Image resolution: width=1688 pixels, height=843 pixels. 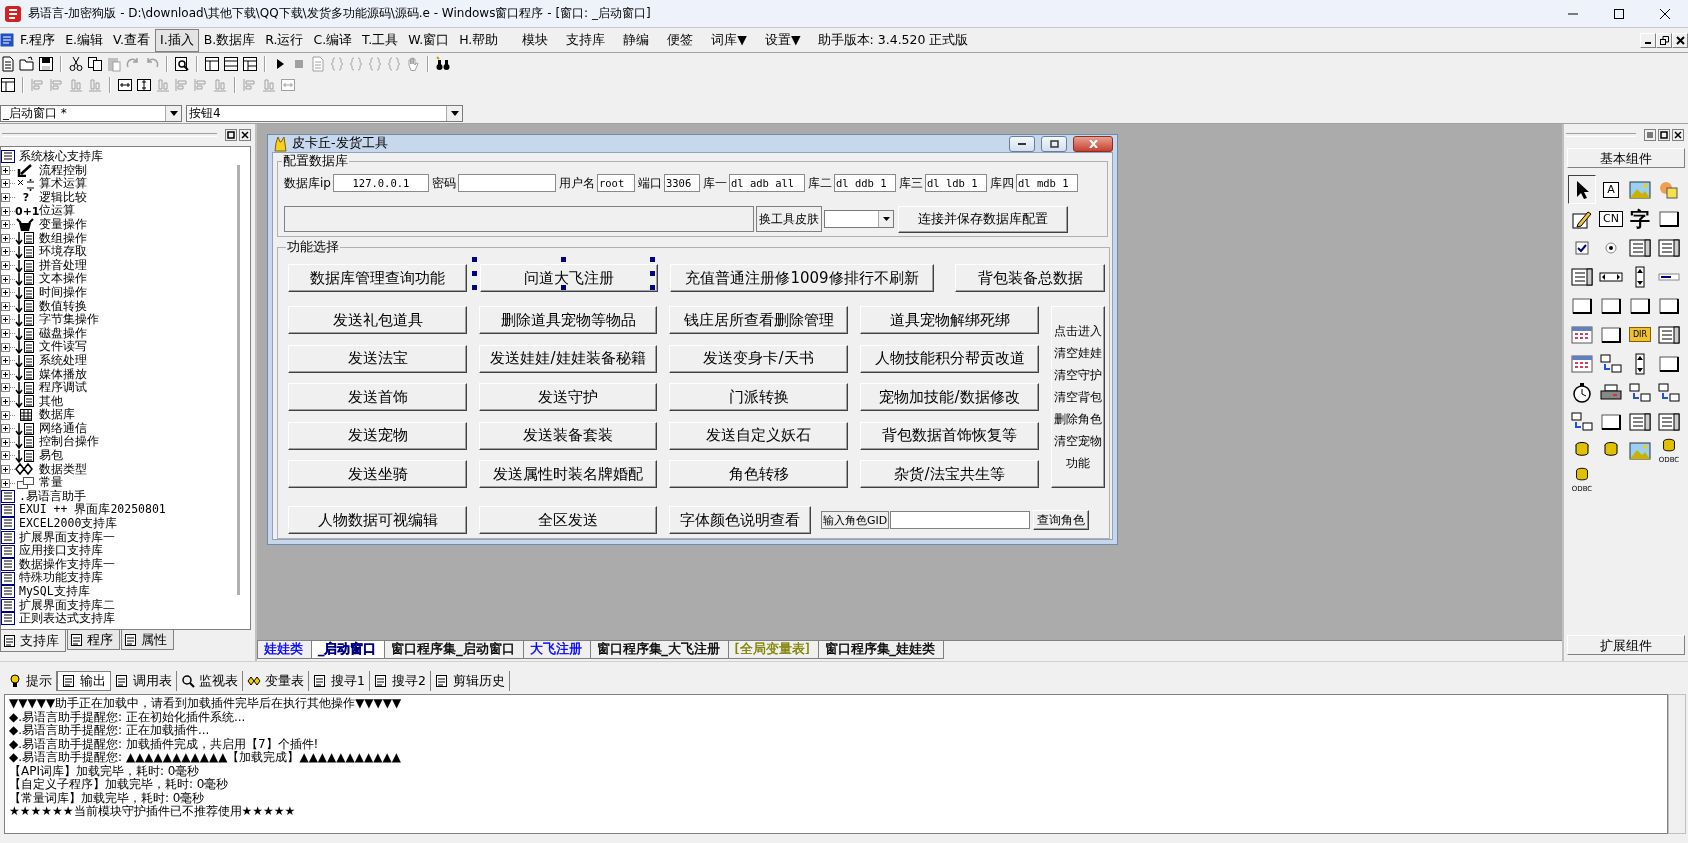 What do you see at coordinates (131, 40) in the screenshot?
I see `menu-item: V.查看` at bounding box center [131, 40].